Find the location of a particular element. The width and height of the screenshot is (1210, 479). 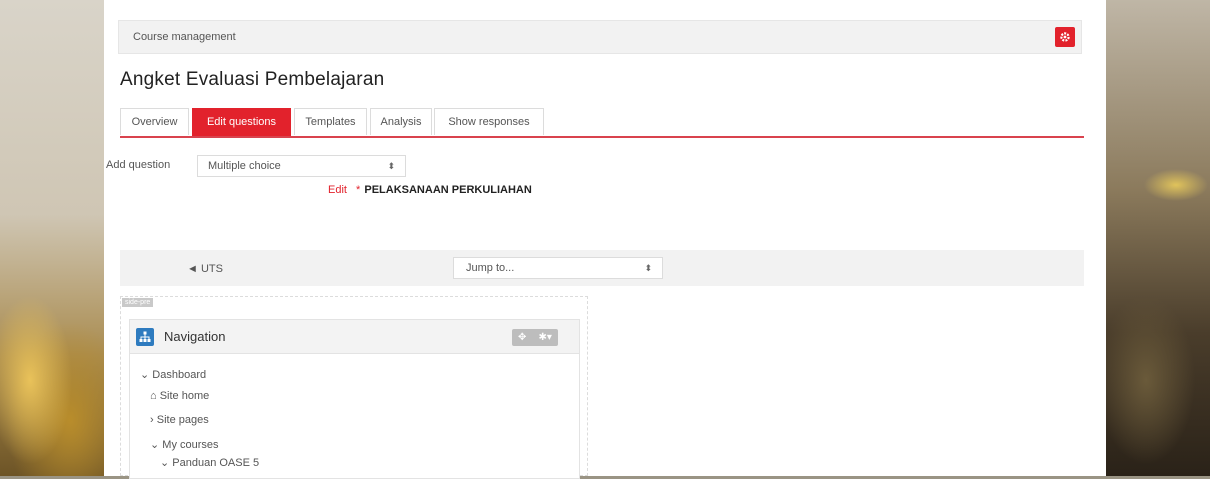

tree-item-label: Site pages is located at coordinates (182, 420).